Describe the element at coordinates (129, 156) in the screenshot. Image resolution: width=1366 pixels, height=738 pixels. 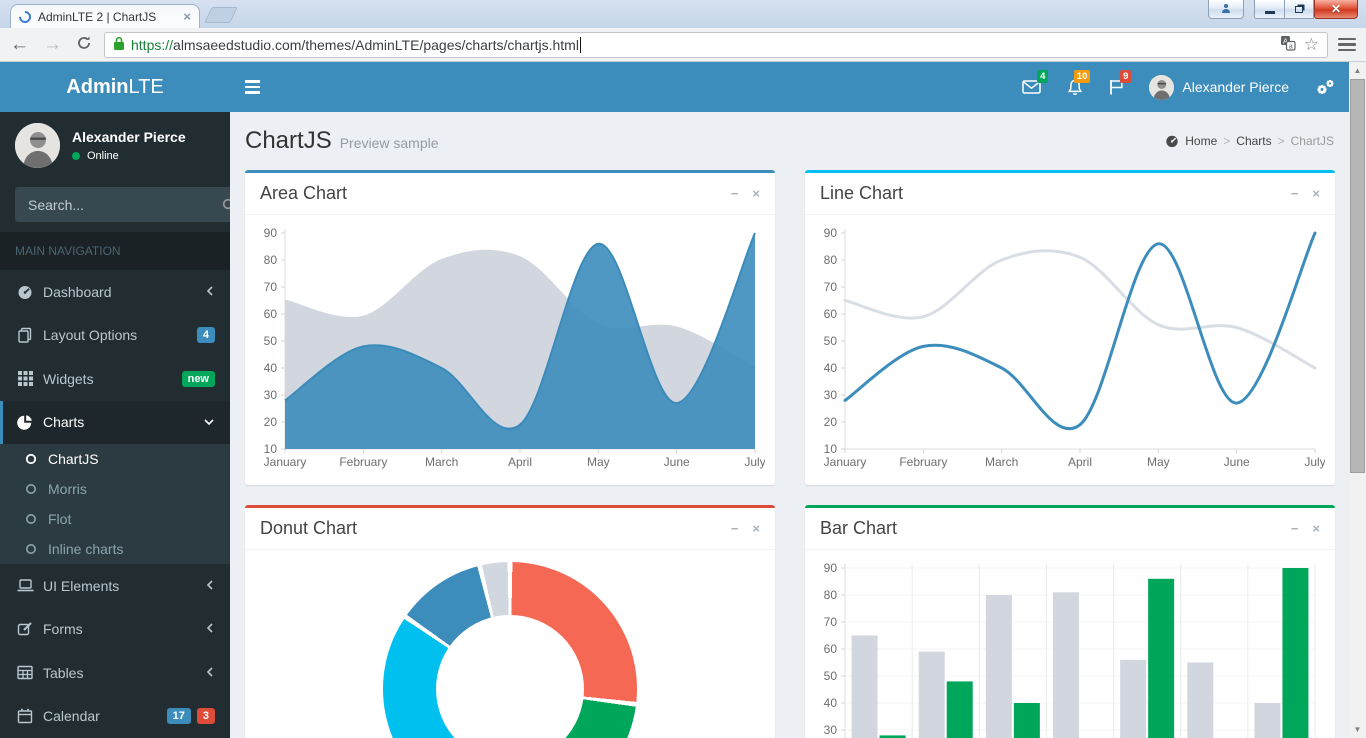
I see `user-status: Online` at that location.